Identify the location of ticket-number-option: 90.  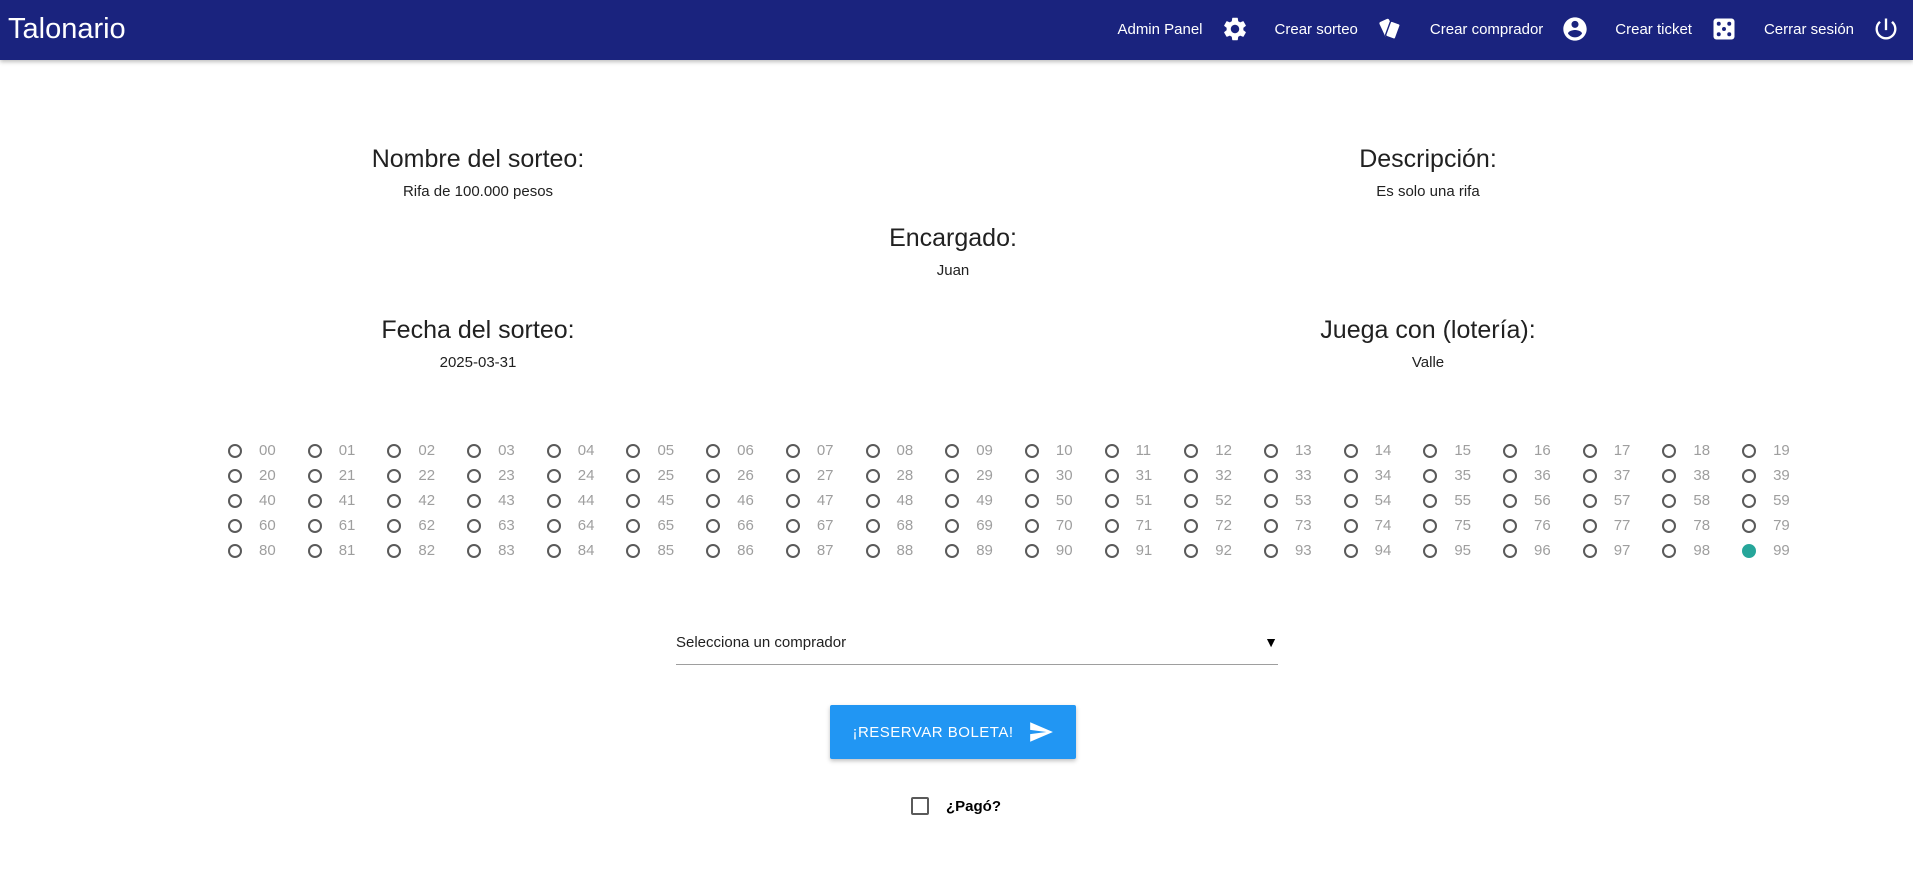
(1064, 550).